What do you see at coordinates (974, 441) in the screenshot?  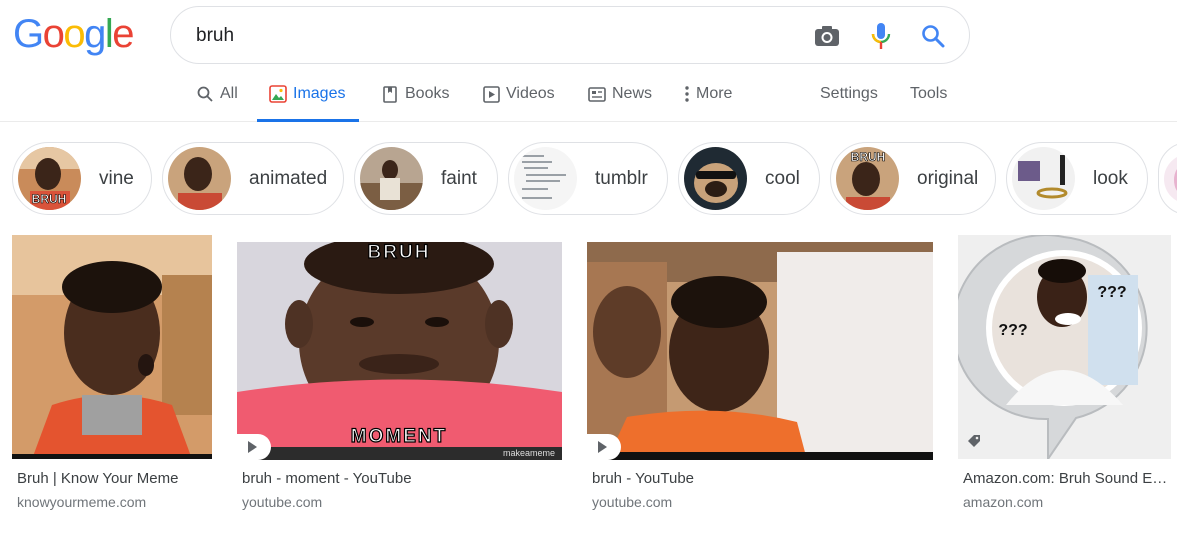 I see `tag-icon` at bounding box center [974, 441].